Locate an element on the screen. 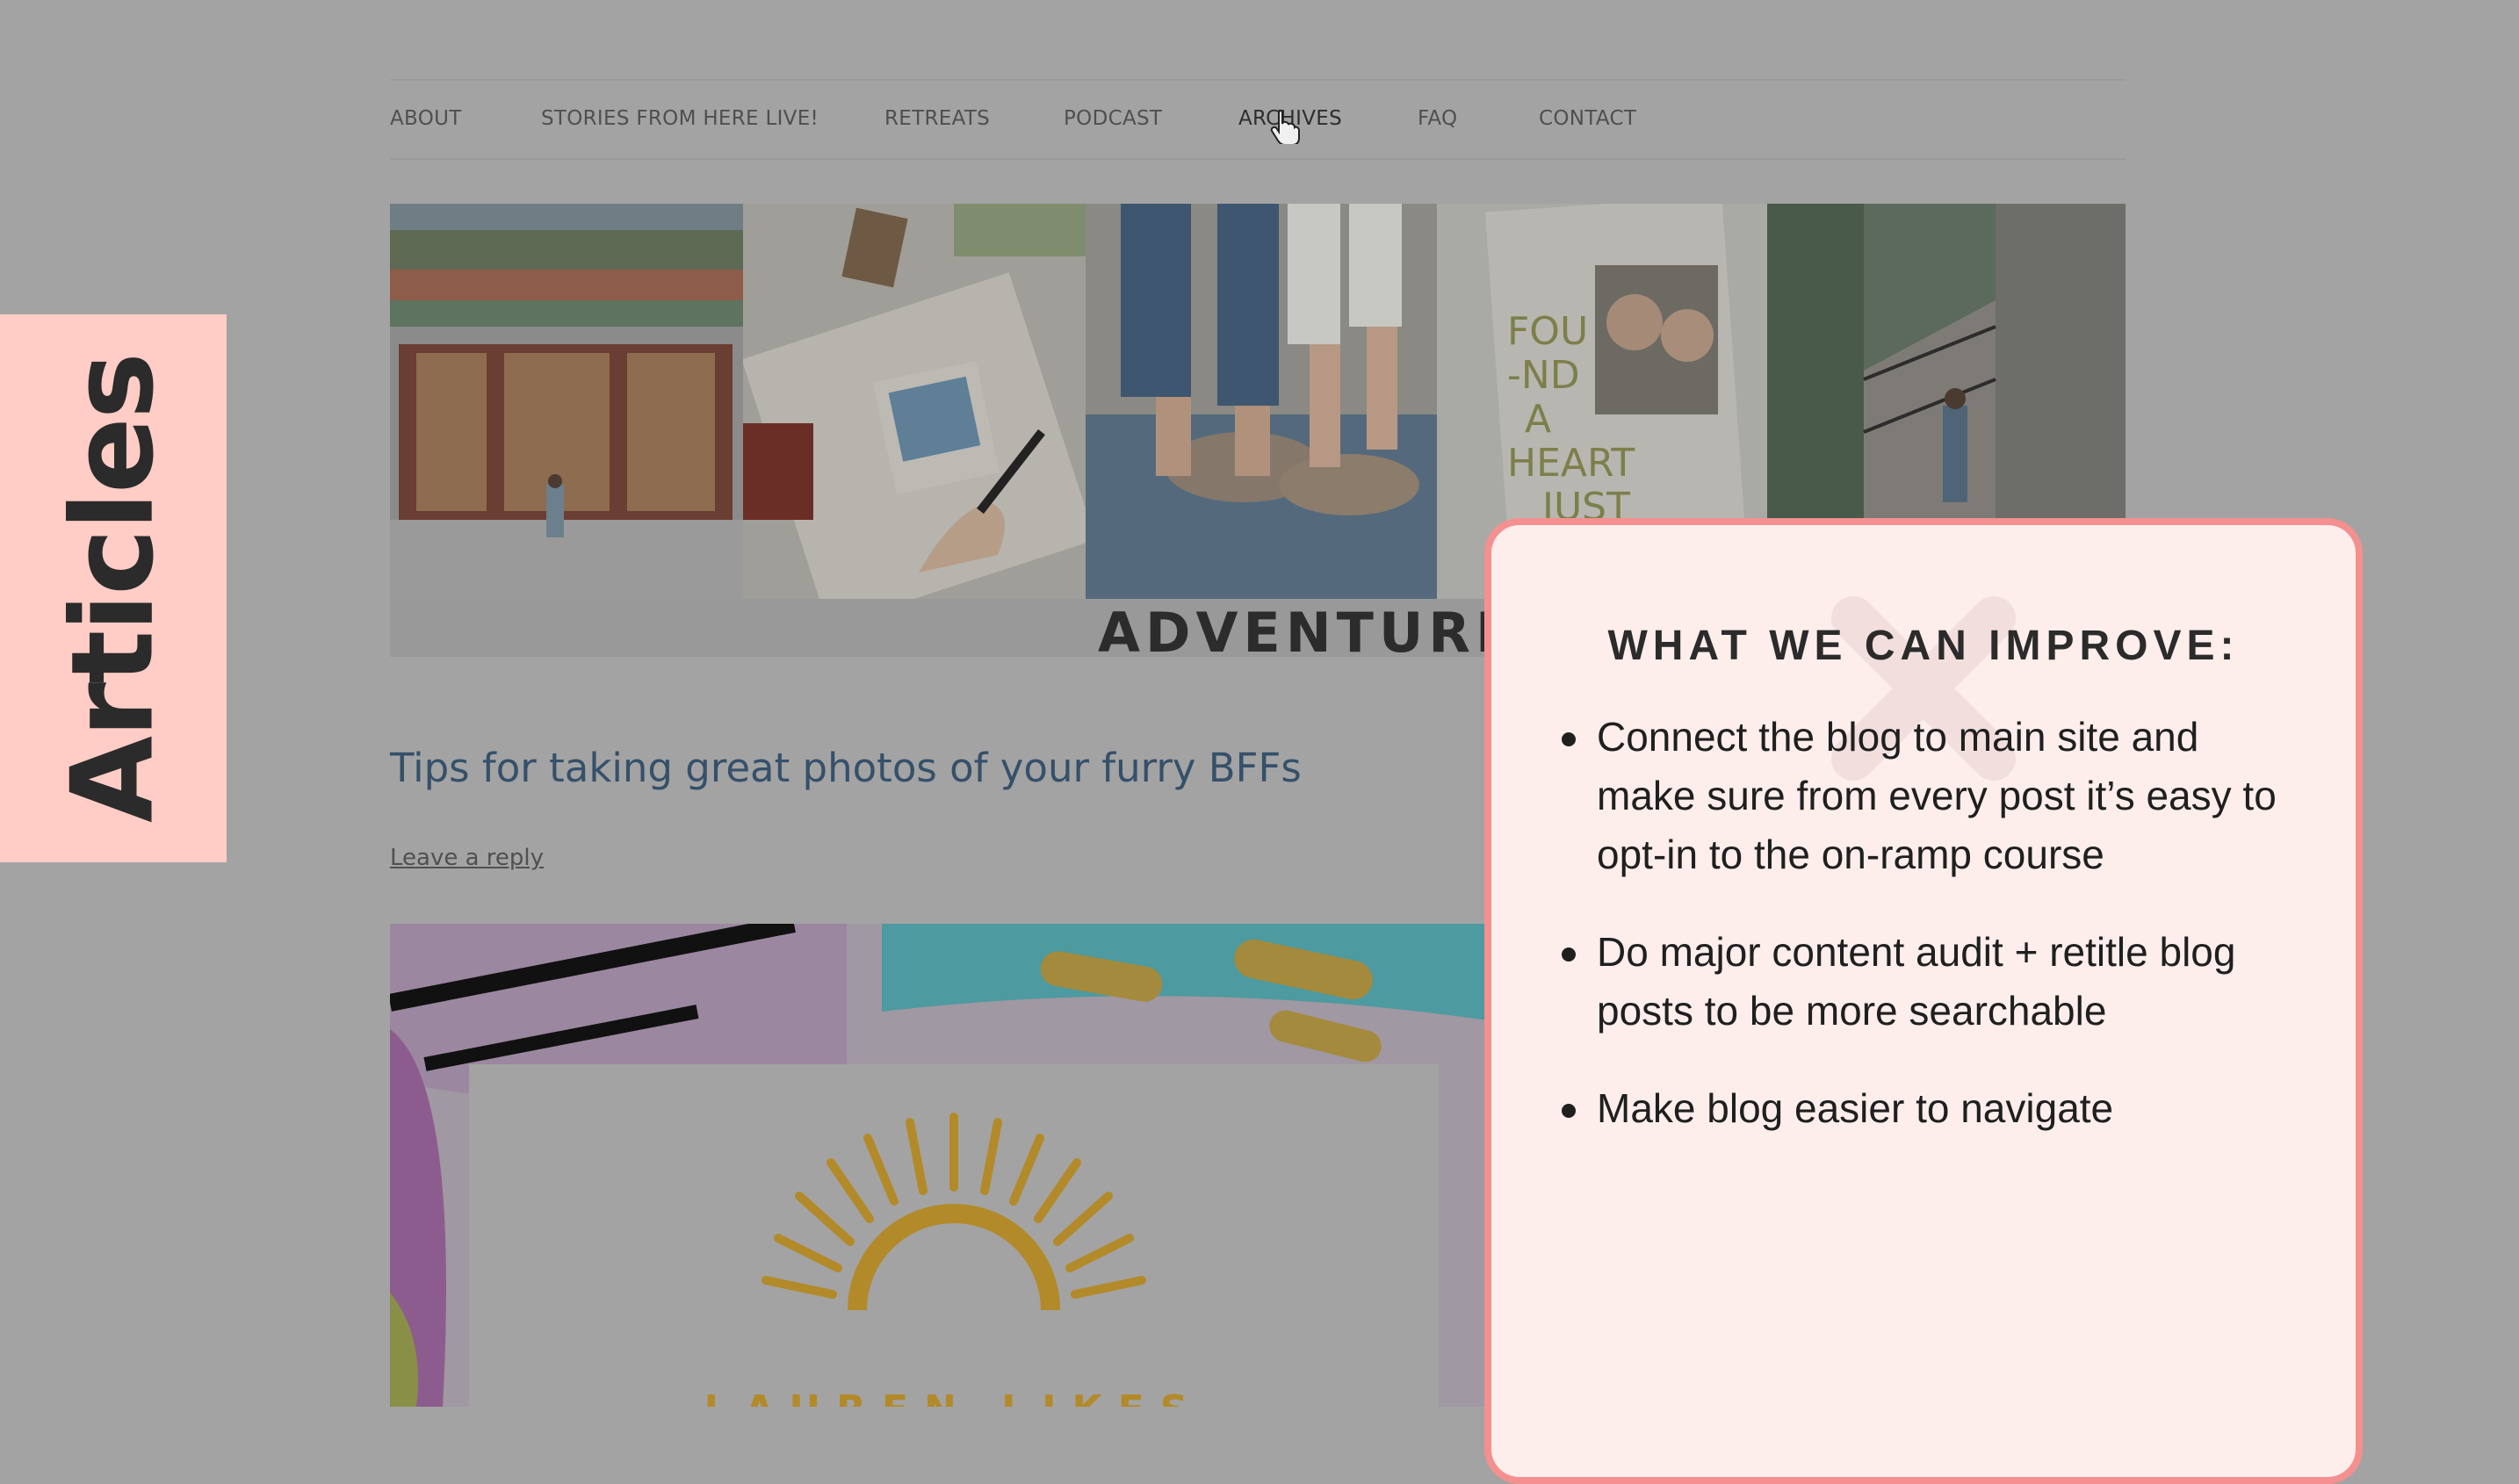 The image size is (2519, 1484). sun-logo-icon is located at coordinates (953, 1212).